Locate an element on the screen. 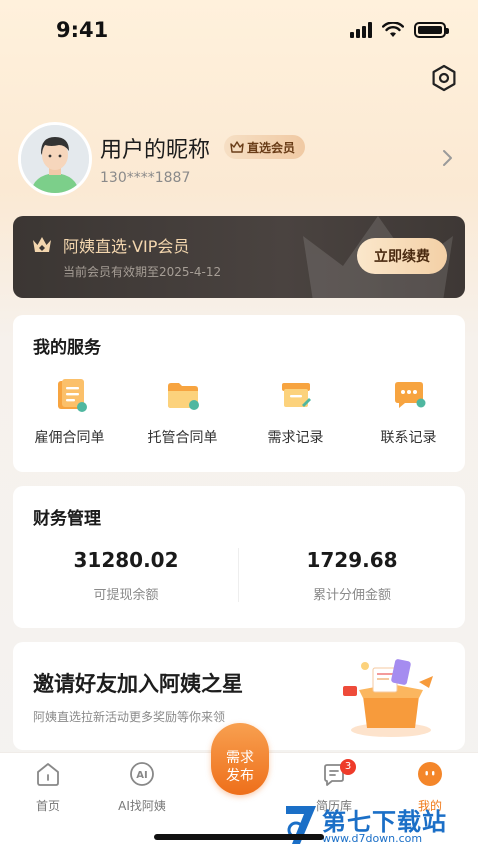 The width and height of the screenshot is (478, 850). publish-line-1: 需求 is located at coordinates (240, 757).